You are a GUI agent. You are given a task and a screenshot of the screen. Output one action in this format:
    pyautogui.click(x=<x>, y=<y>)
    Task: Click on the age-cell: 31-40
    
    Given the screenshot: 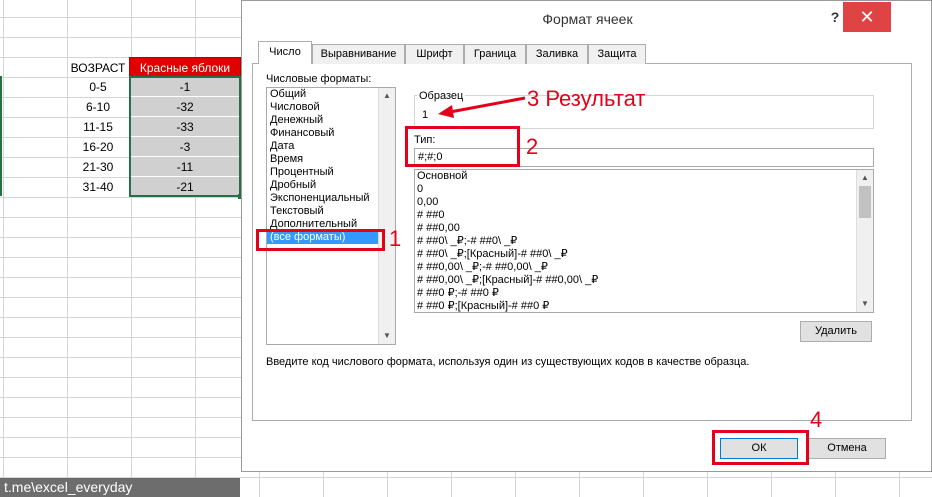 What is the action you would take?
    pyautogui.click(x=98, y=187)
    